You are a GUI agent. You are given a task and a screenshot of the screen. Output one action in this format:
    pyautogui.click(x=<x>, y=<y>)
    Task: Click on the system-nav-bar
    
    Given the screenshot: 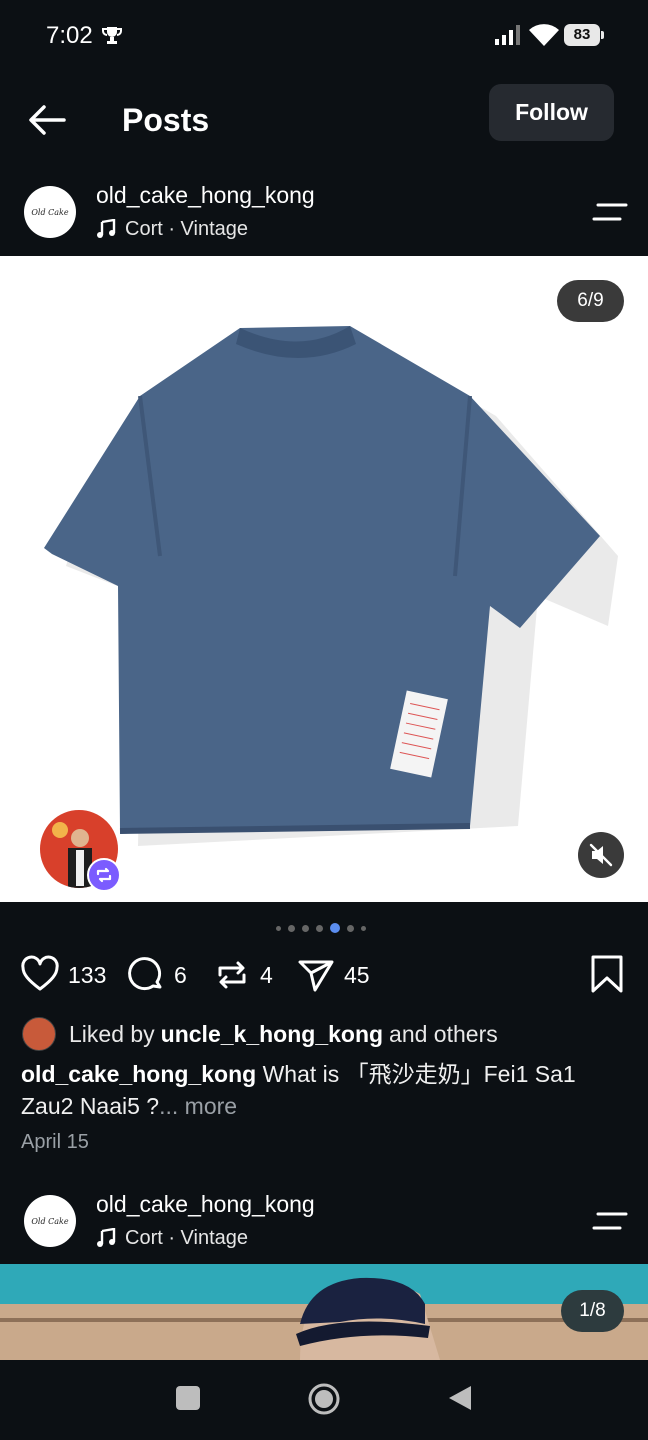 What is the action you would take?
    pyautogui.click(x=324, y=1400)
    